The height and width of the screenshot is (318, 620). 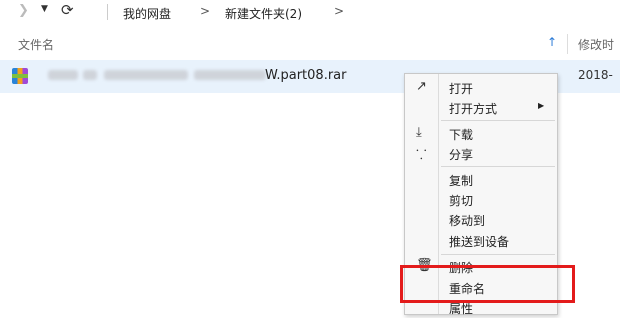 What do you see at coordinates (36, 44) in the screenshot?
I see `column-header-name: 文件名` at bounding box center [36, 44].